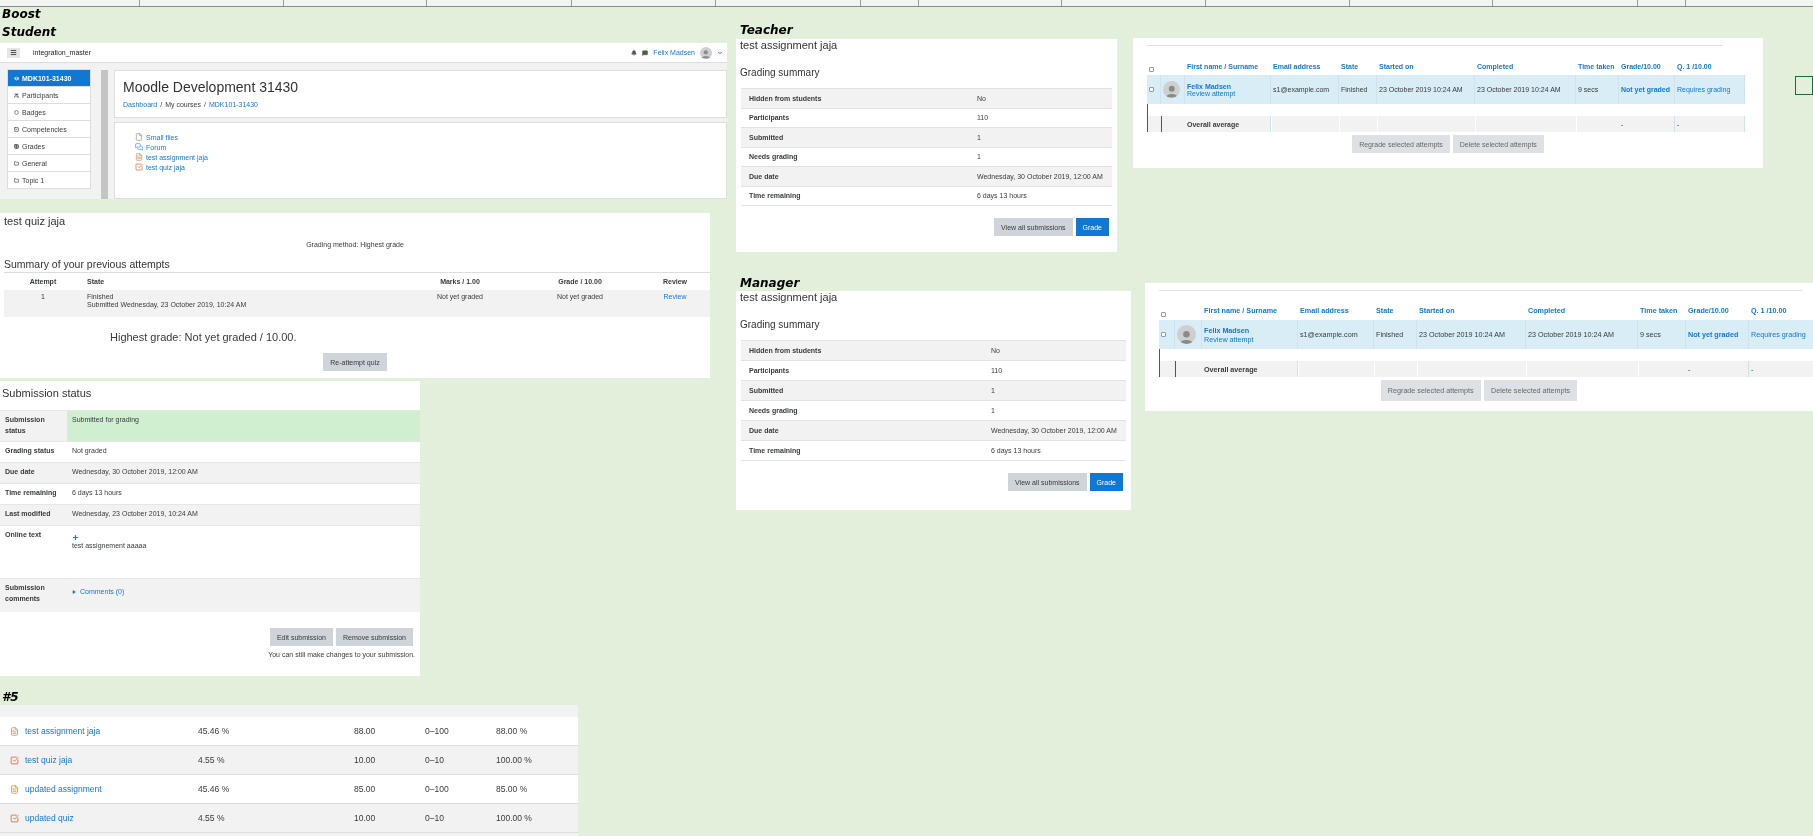  What do you see at coordinates (29, 32) in the screenshot?
I see `section-label: Student` at bounding box center [29, 32].